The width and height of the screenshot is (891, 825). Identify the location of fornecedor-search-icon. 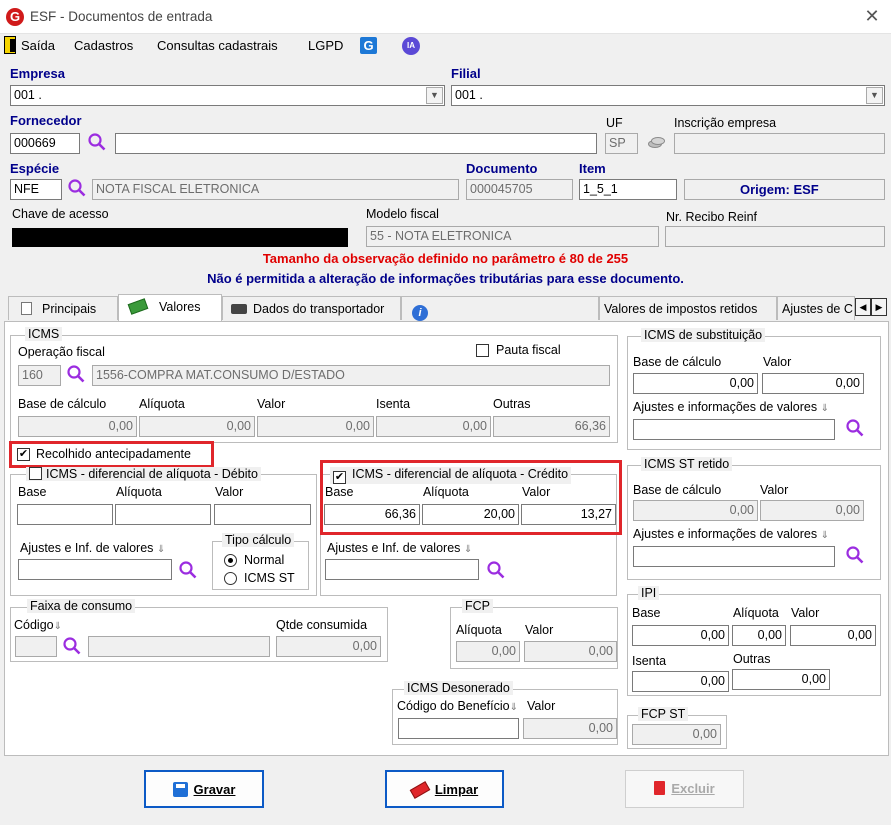
(97, 142).